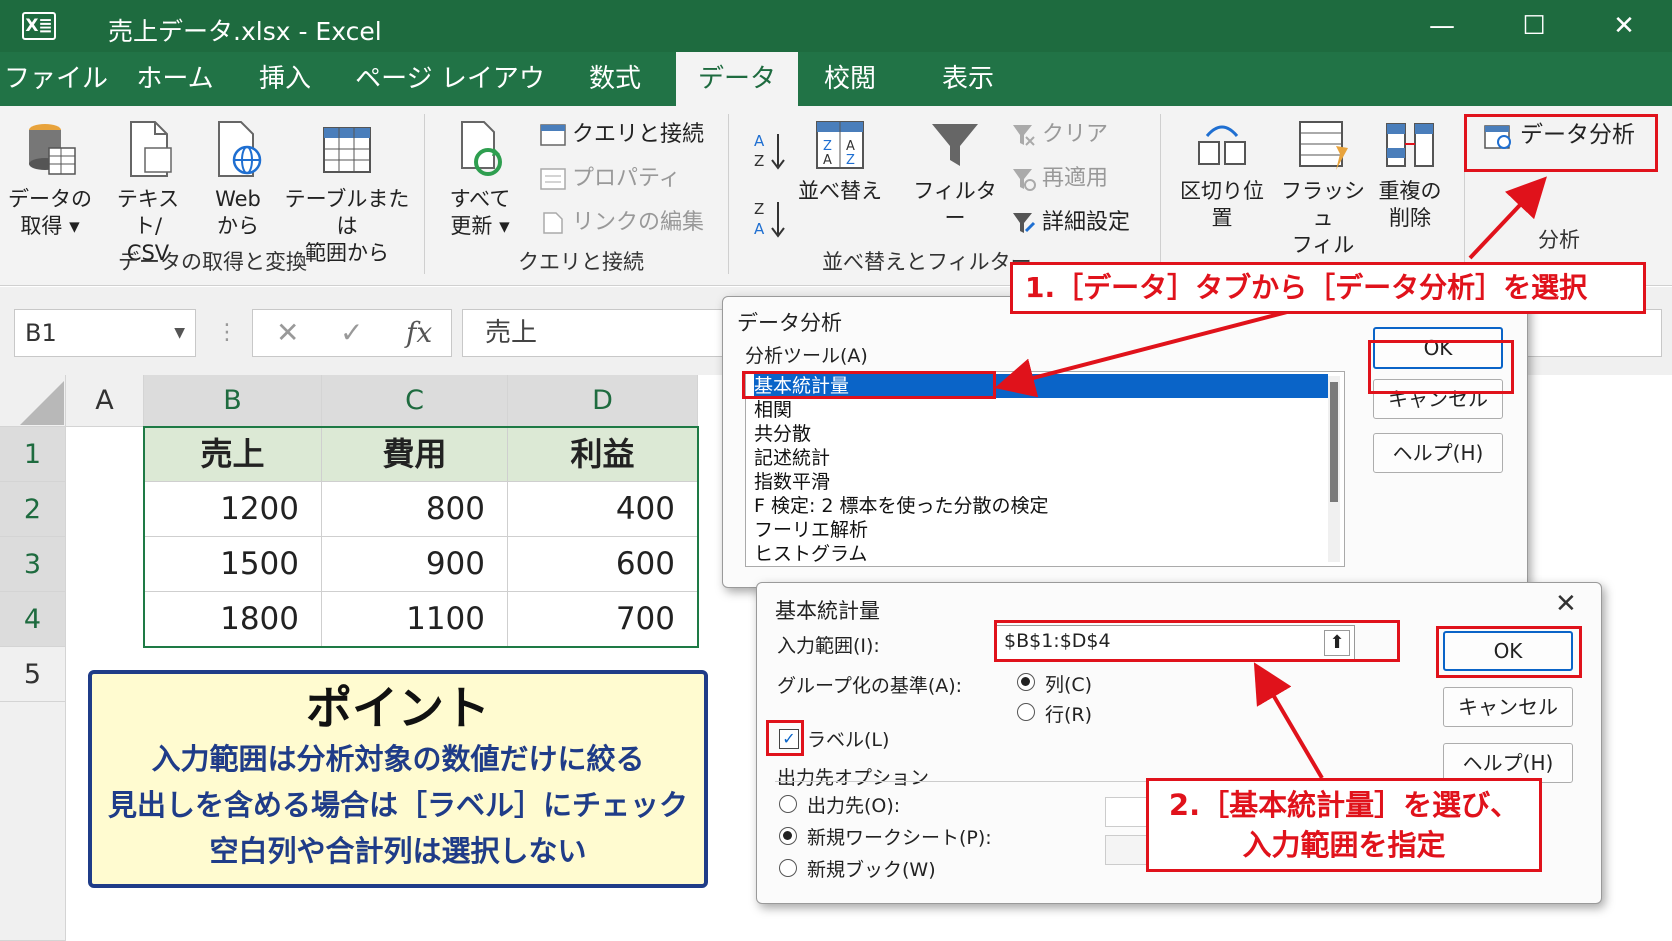 The image size is (1672, 941). What do you see at coordinates (1507, 218) in the screenshot?
I see `arrow-to-data-analysis` at bounding box center [1507, 218].